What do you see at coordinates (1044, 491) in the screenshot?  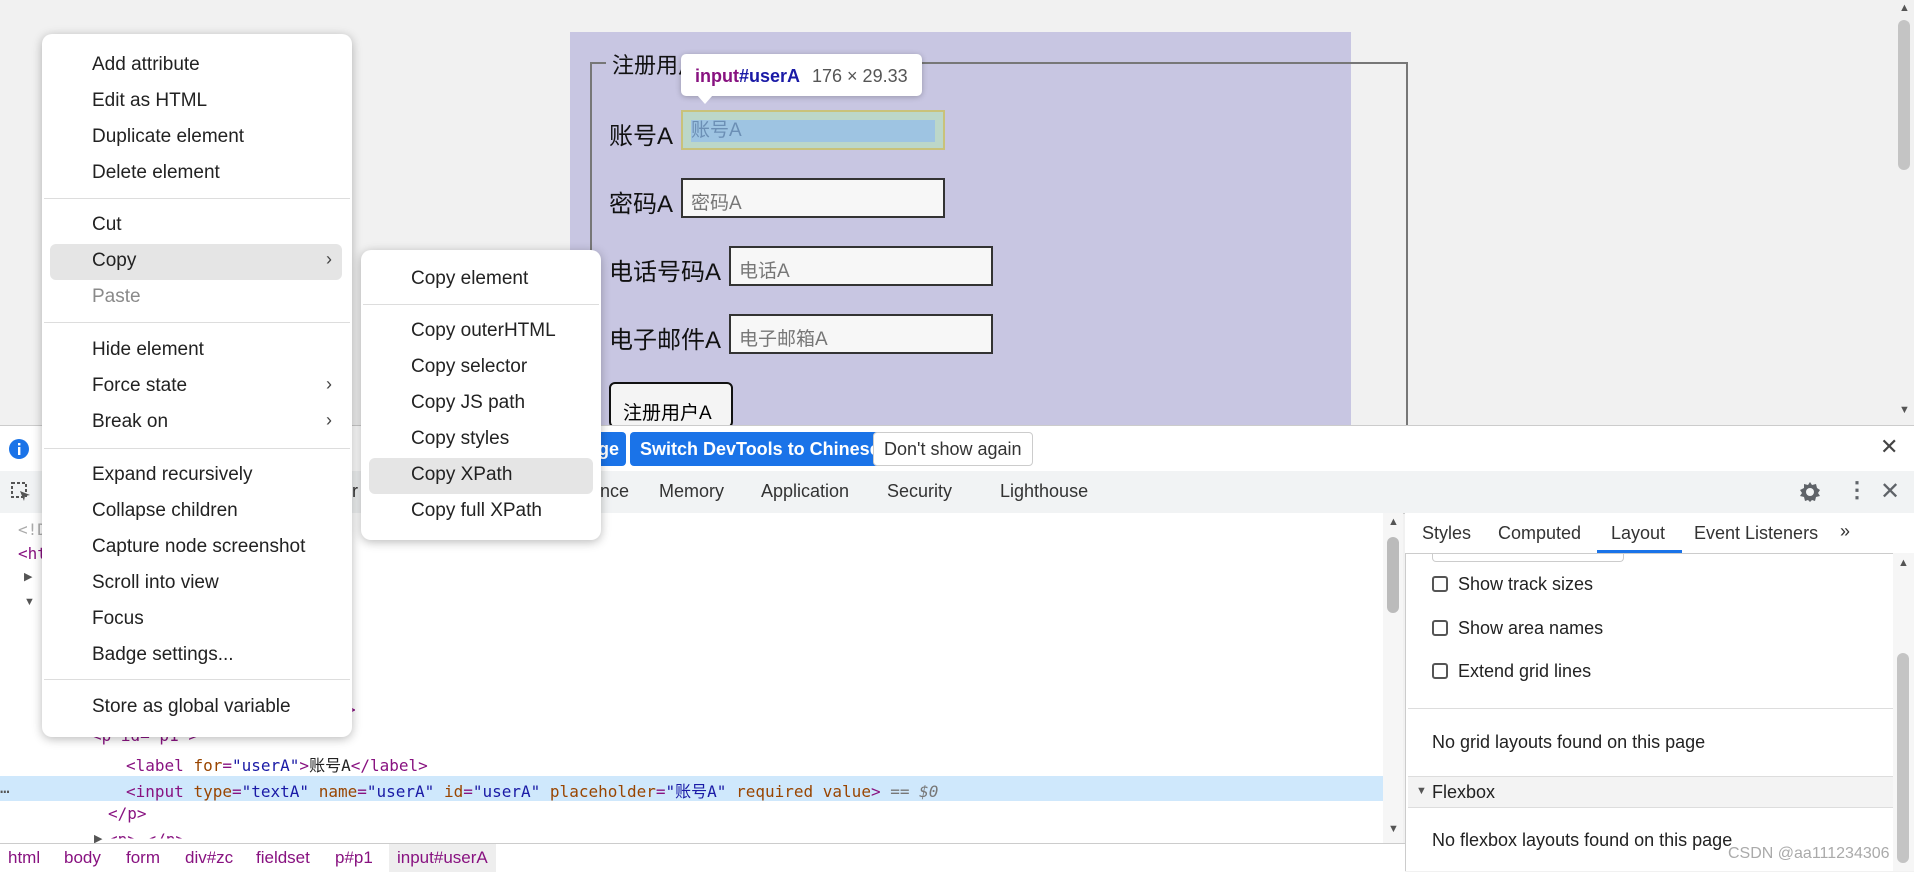 I see `tab-lighthouse: Lighthouse` at bounding box center [1044, 491].